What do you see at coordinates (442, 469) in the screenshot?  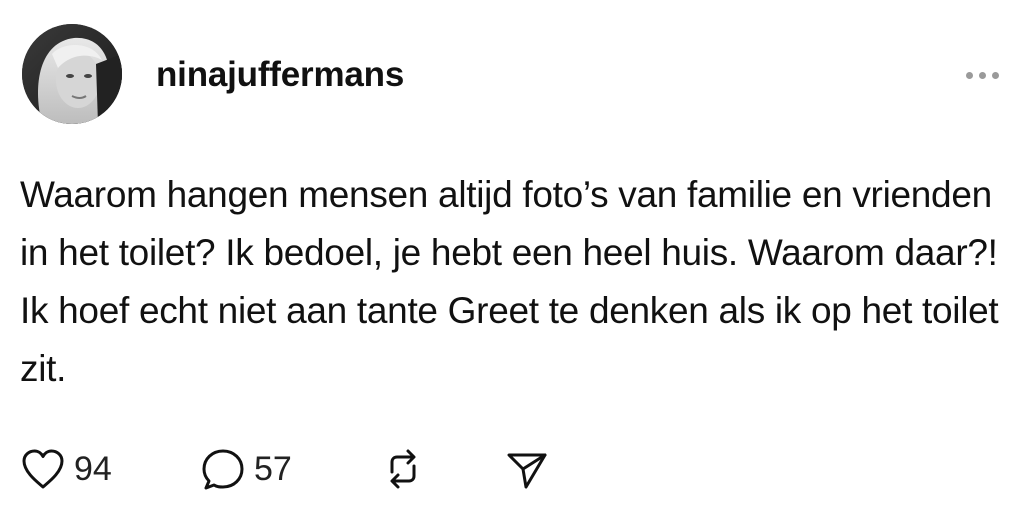 I see `repost-button` at bounding box center [442, 469].